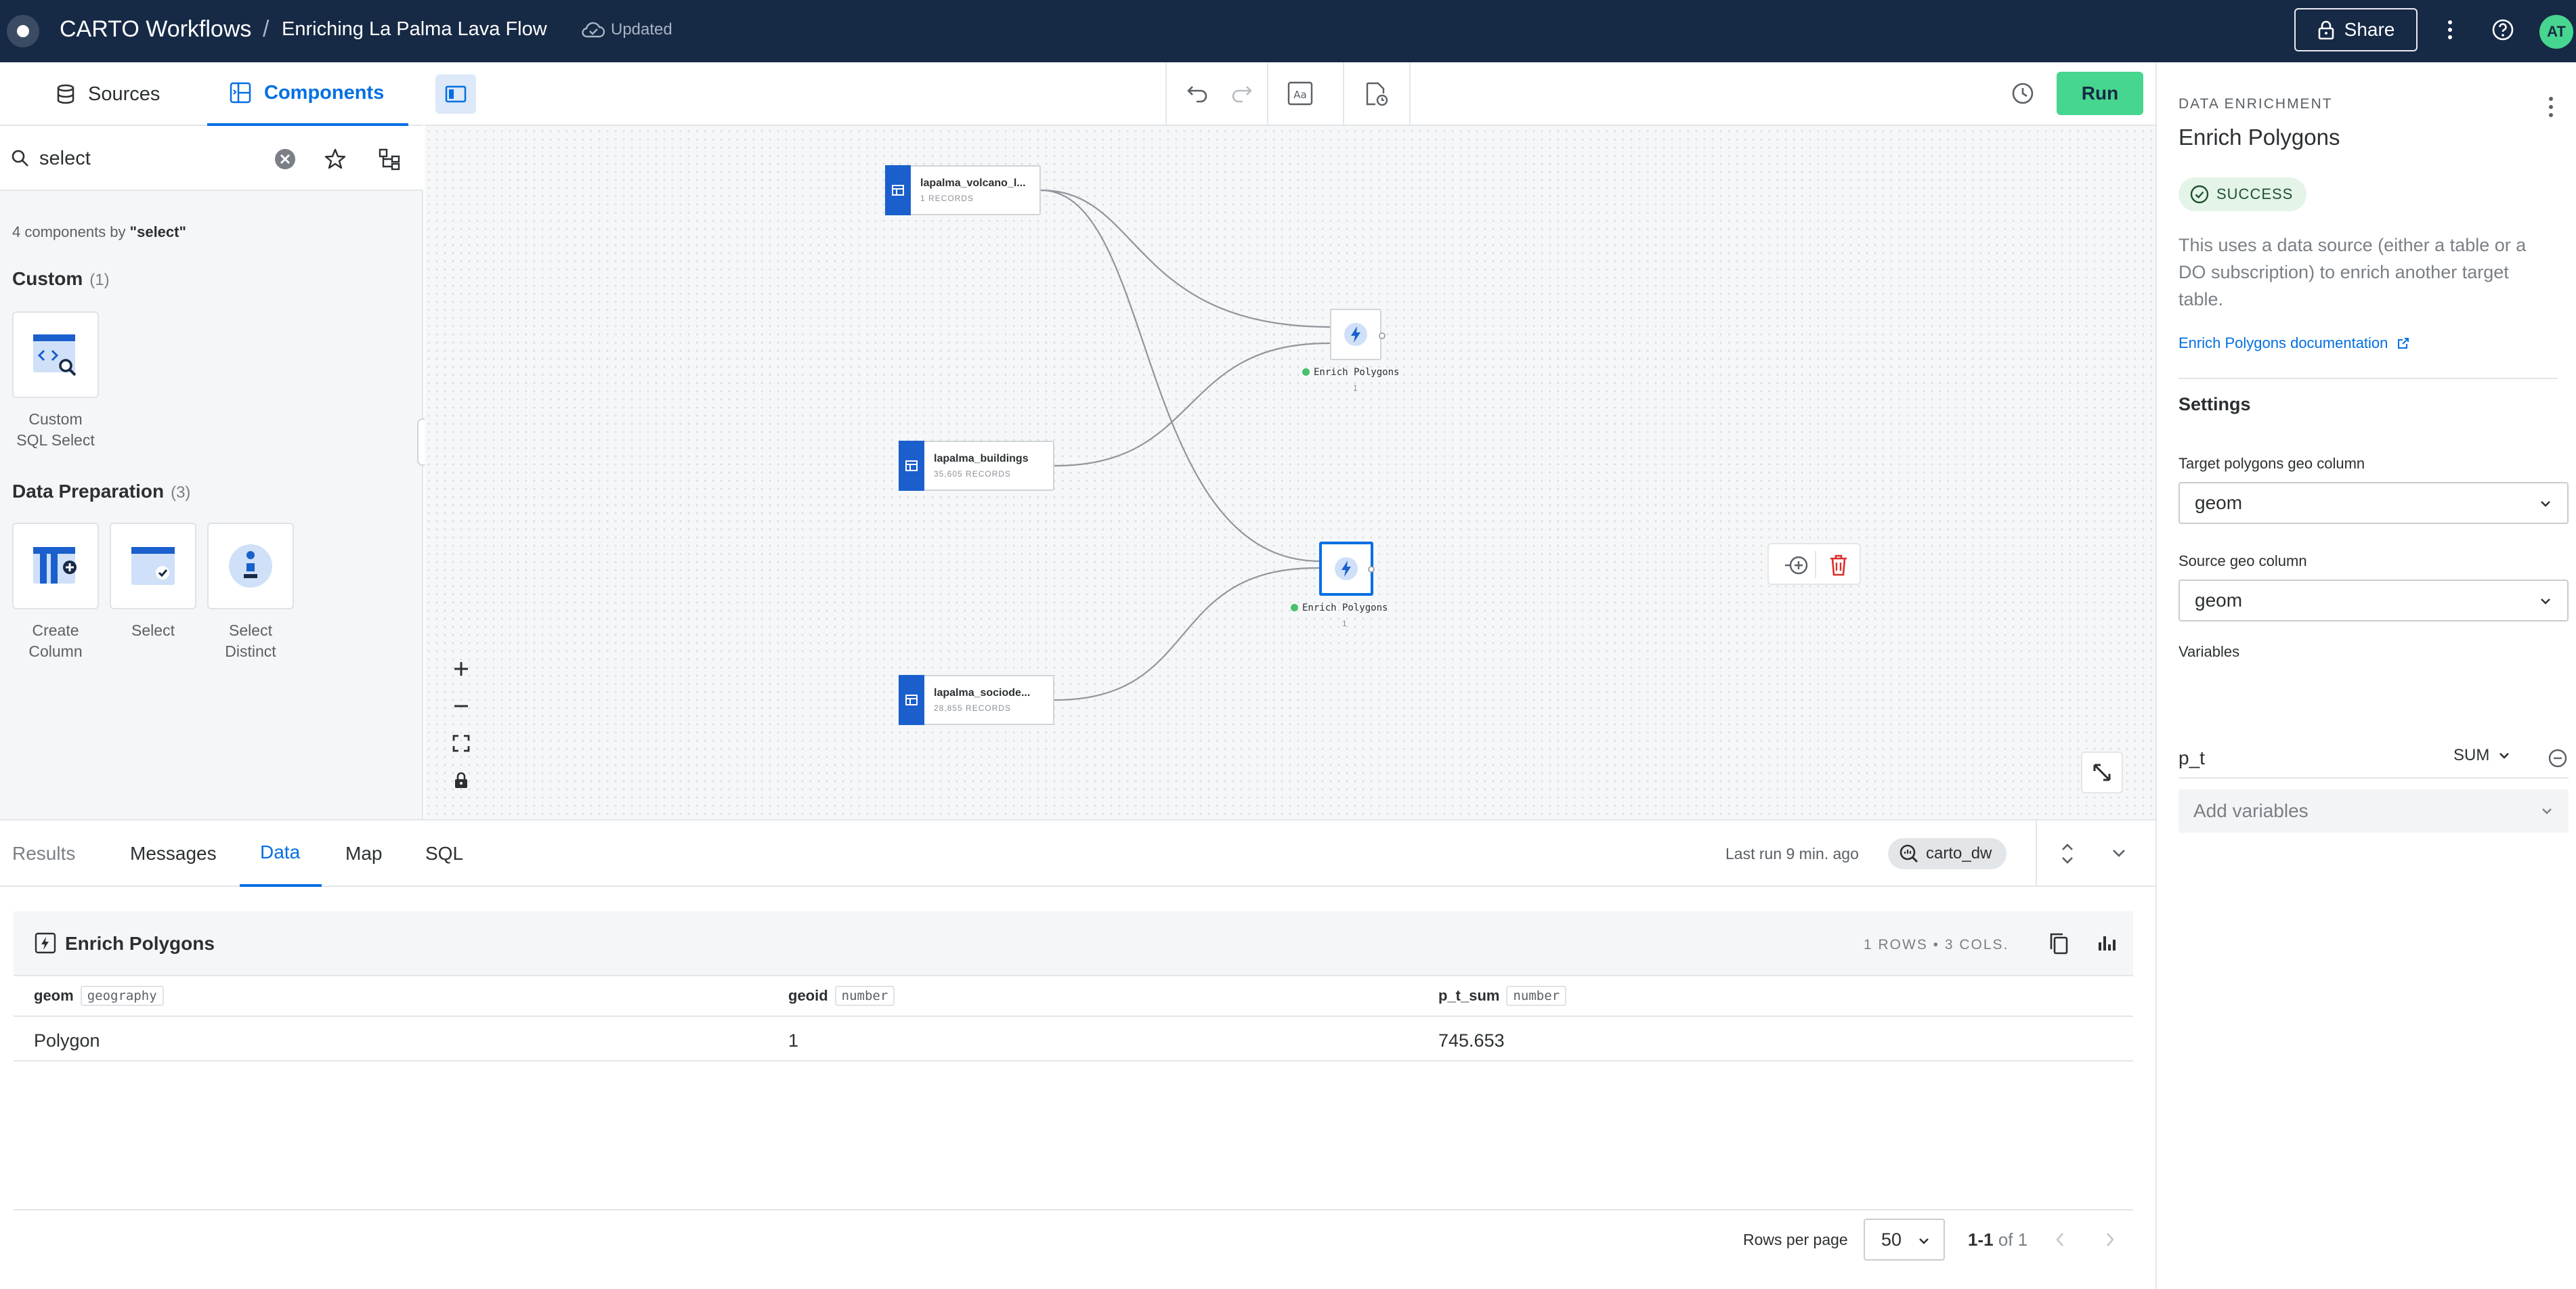  I want to click on documentation-link: Enrich Polygons documentation, so click(2294, 343).